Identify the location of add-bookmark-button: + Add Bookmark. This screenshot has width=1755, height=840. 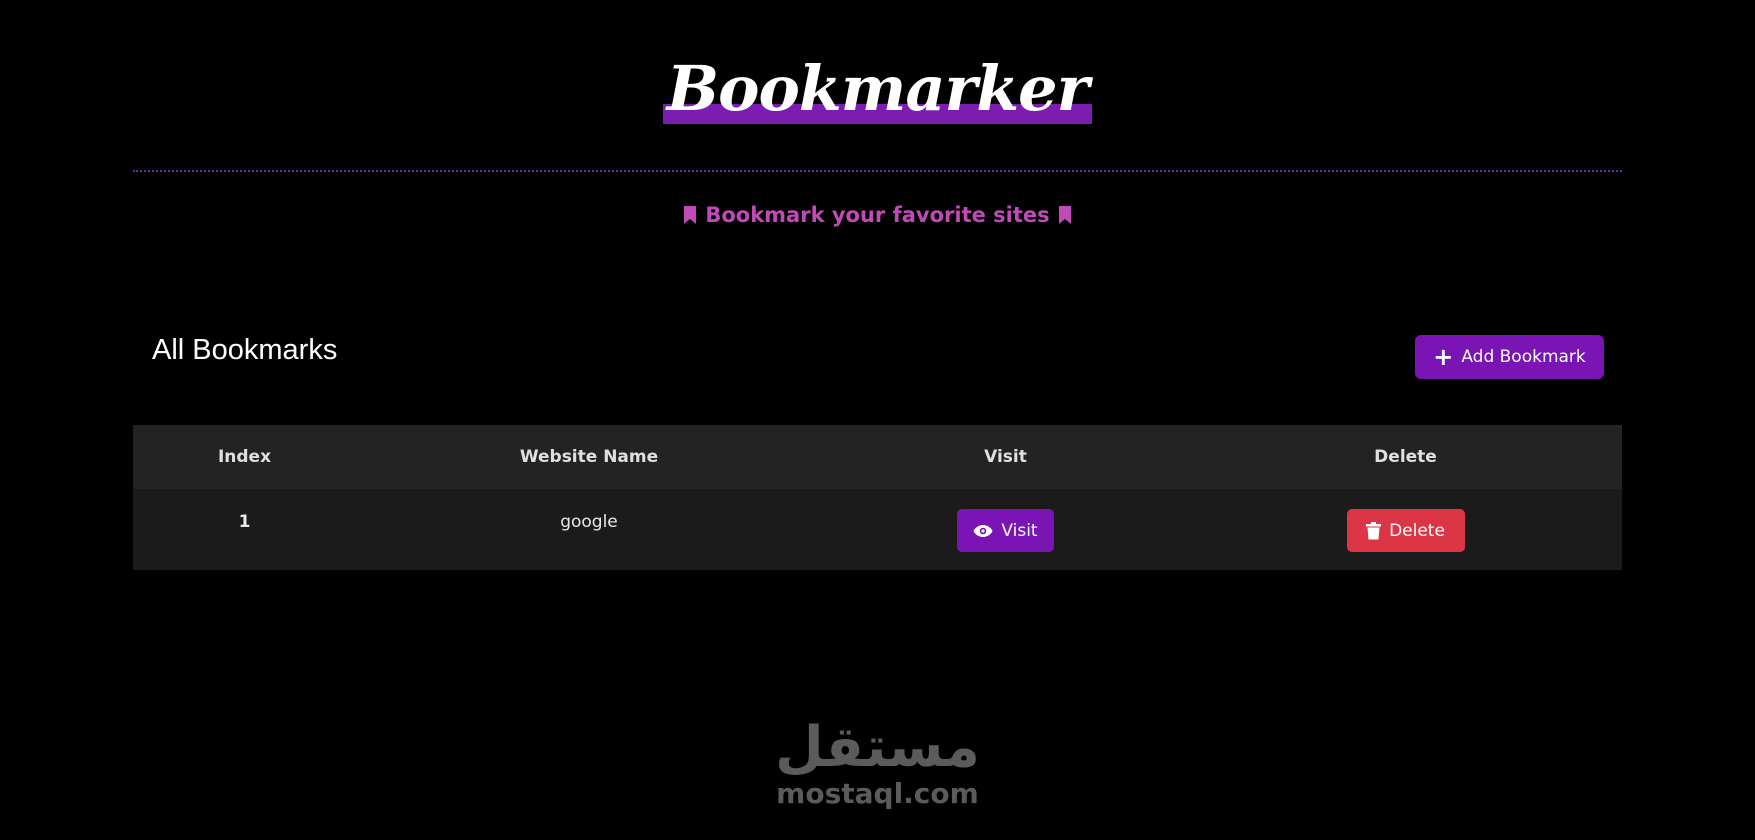
(1509, 357).